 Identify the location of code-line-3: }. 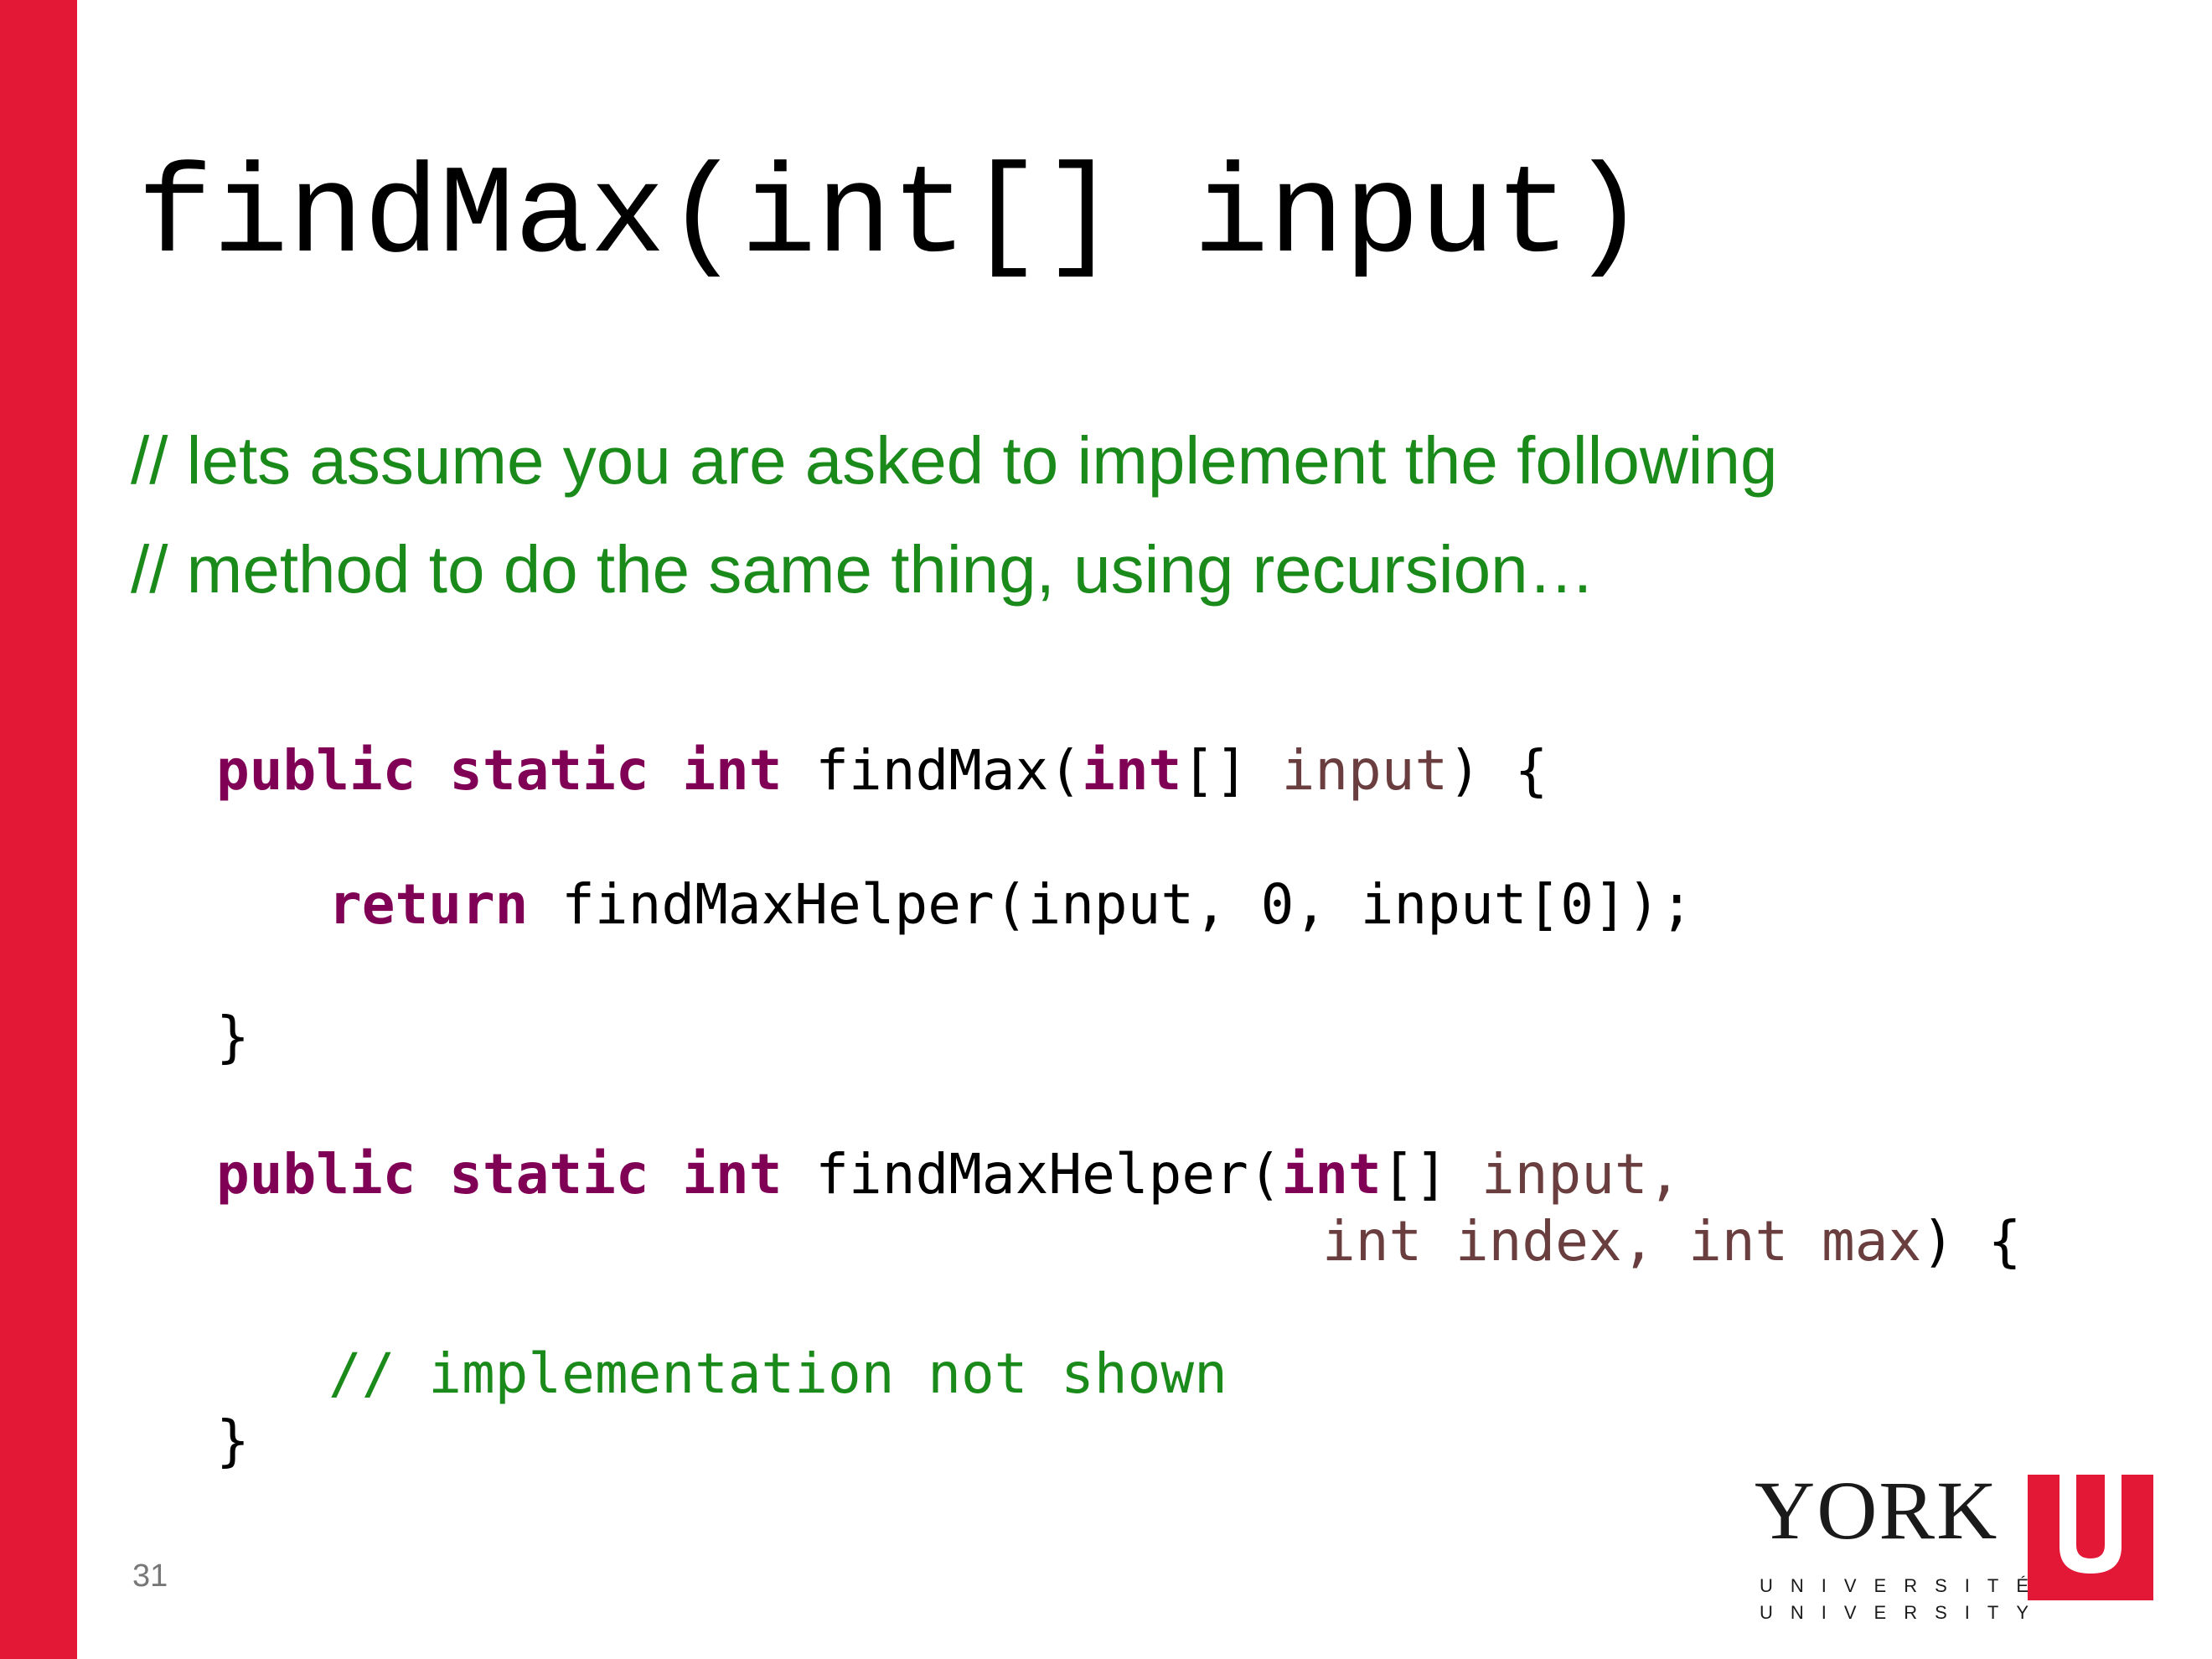
(233, 1037).